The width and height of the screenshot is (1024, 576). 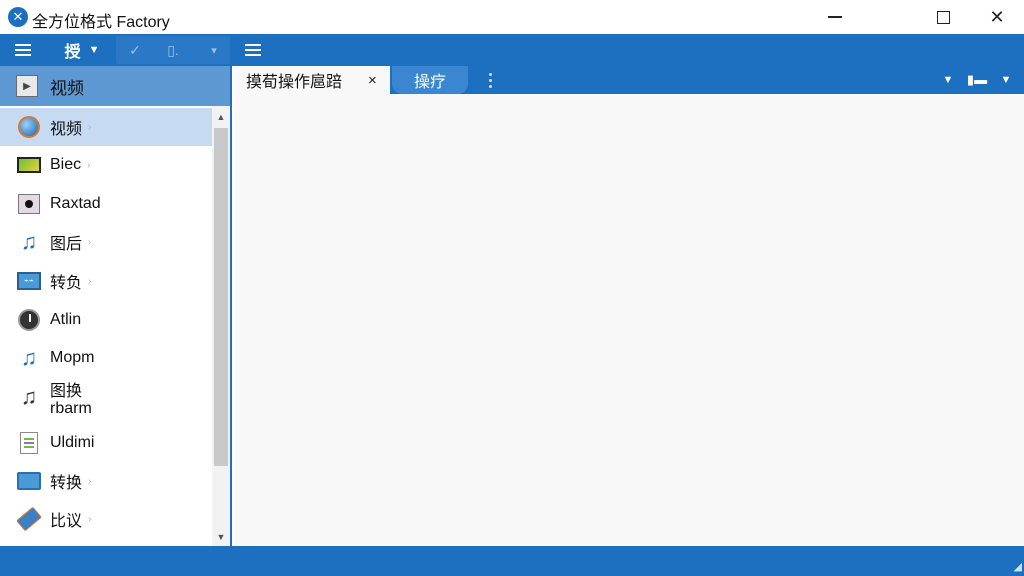 What do you see at coordinates (1015, 567) in the screenshot?
I see `resize-grip-icon: ◢` at bounding box center [1015, 567].